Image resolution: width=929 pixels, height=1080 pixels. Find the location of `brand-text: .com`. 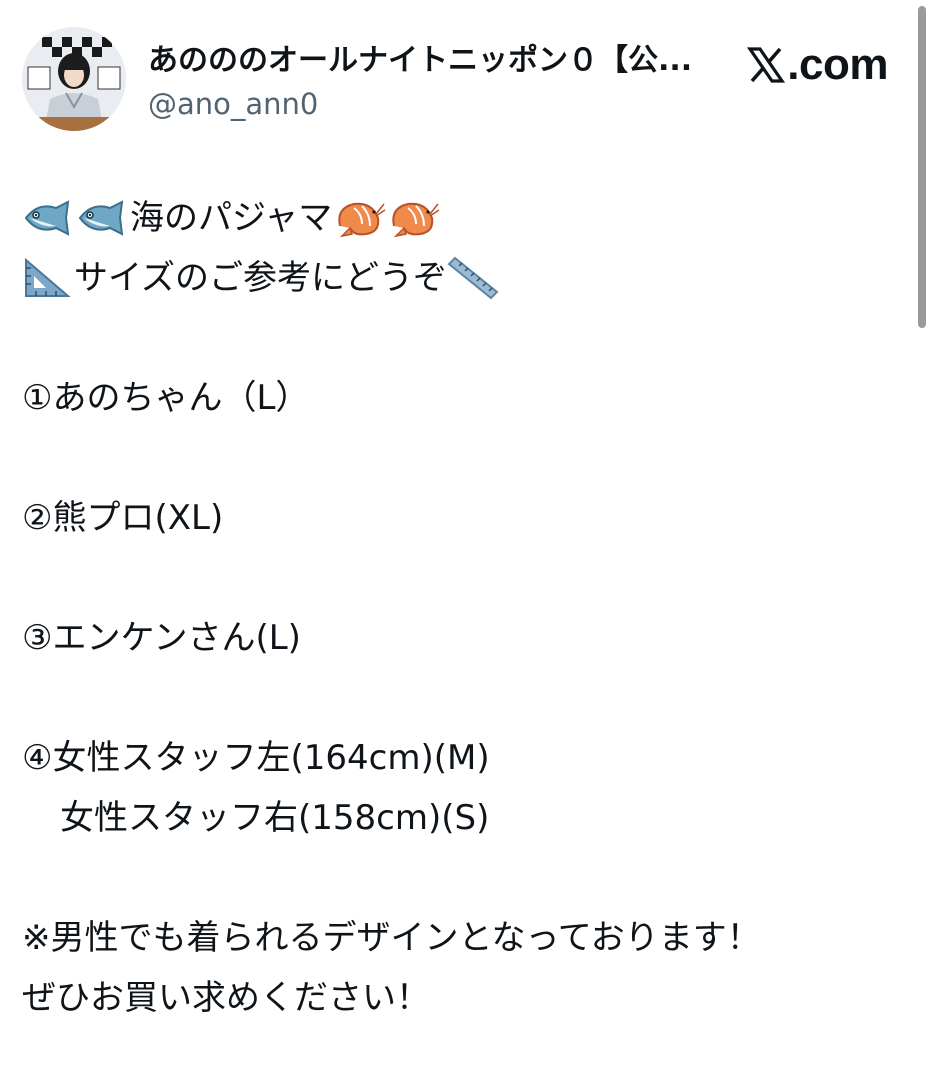

brand-text: .com is located at coordinates (837, 64).